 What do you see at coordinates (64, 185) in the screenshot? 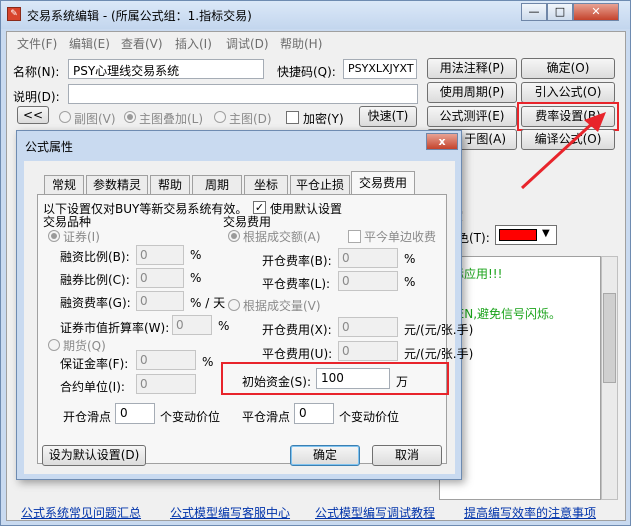
I see `tab-general: 常规` at bounding box center [64, 185].